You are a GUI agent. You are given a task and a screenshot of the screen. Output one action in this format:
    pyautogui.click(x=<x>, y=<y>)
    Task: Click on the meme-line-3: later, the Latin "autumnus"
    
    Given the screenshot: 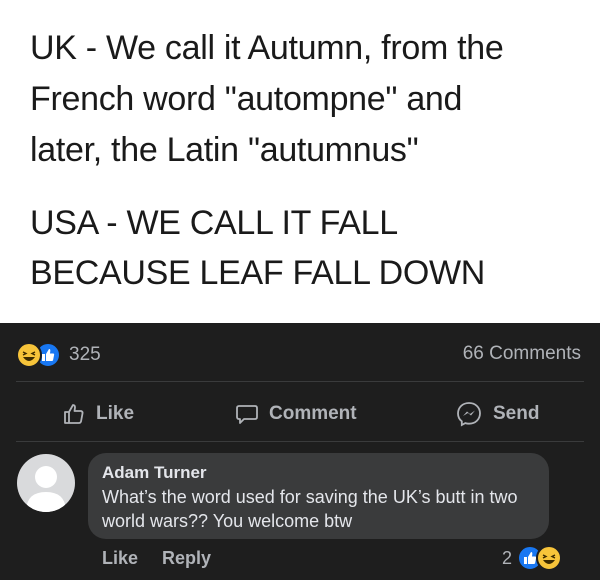 What is the action you would take?
    pyautogui.click(x=224, y=150)
    